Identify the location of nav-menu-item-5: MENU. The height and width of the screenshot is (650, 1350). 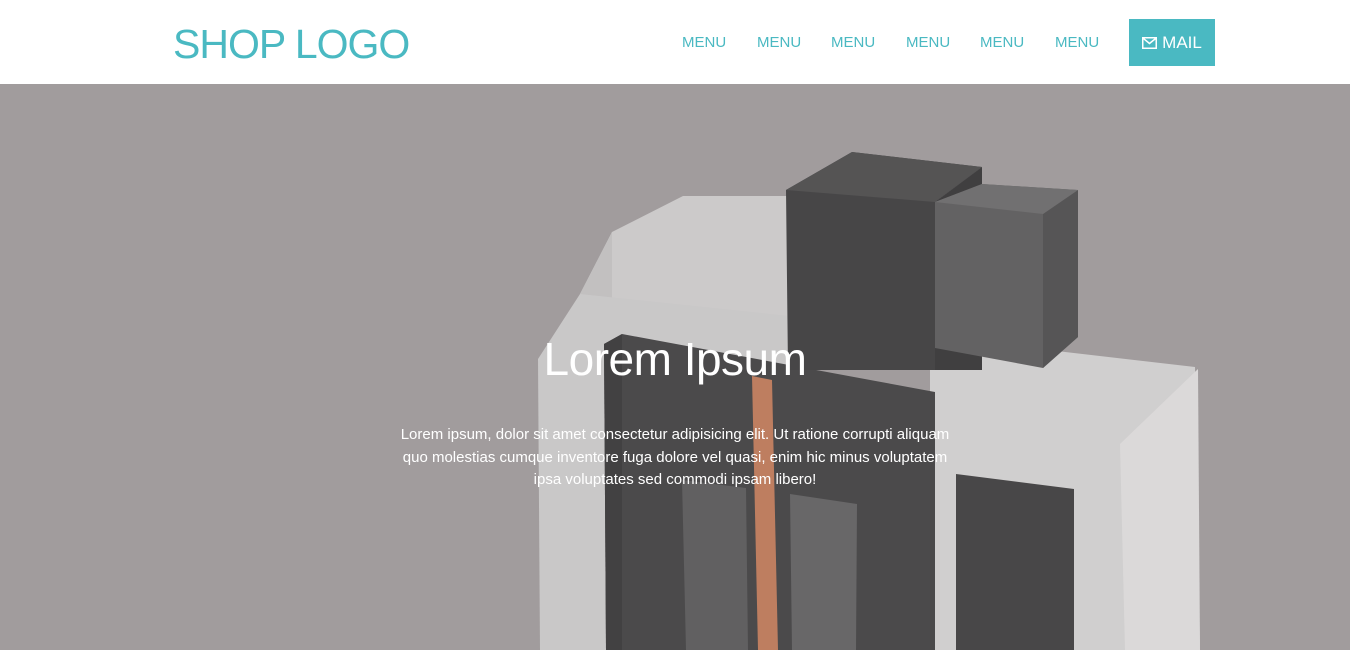
(1002, 43).